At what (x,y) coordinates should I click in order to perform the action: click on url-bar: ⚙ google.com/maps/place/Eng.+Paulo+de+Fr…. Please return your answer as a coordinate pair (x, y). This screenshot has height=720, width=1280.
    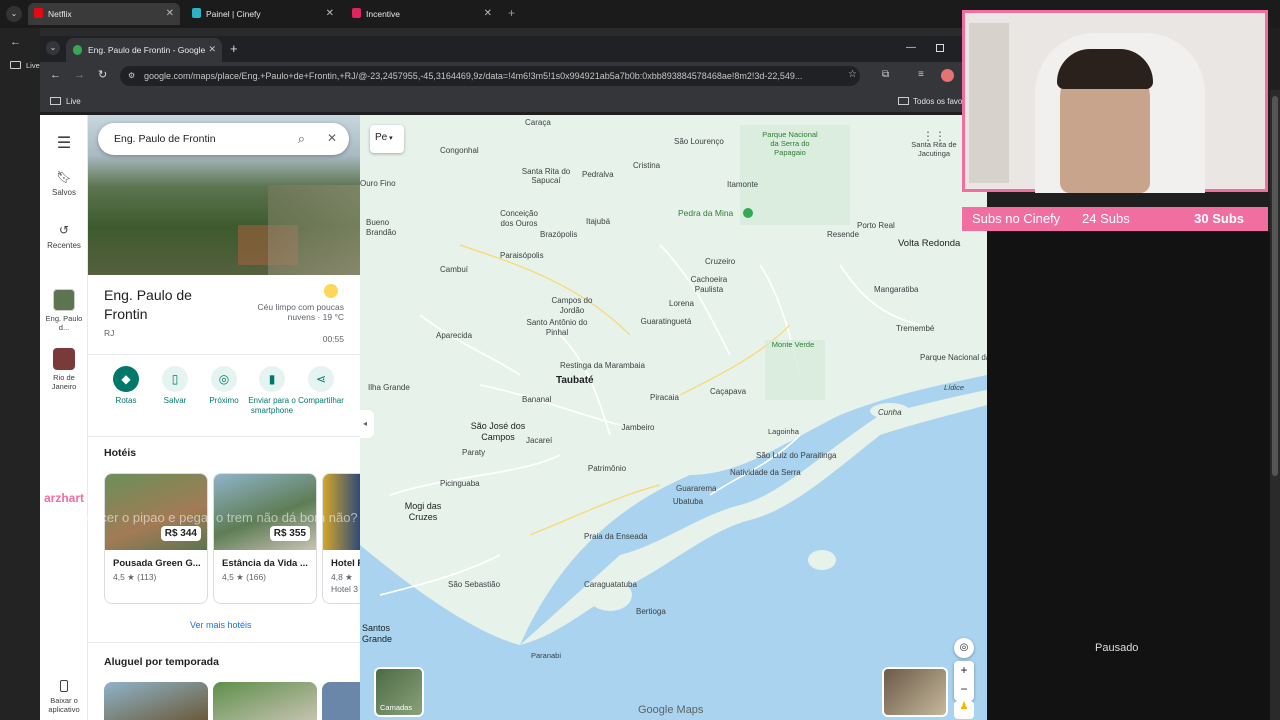
    Looking at the image, I should click on (490, 76).